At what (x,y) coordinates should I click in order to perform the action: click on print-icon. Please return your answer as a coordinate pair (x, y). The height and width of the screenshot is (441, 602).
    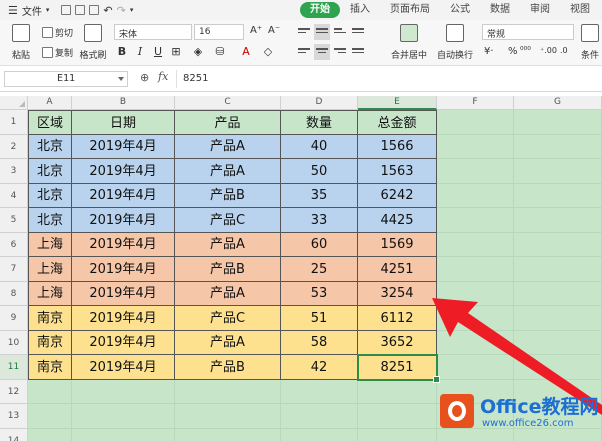
    Looking at the image, I should click on (80, 10).